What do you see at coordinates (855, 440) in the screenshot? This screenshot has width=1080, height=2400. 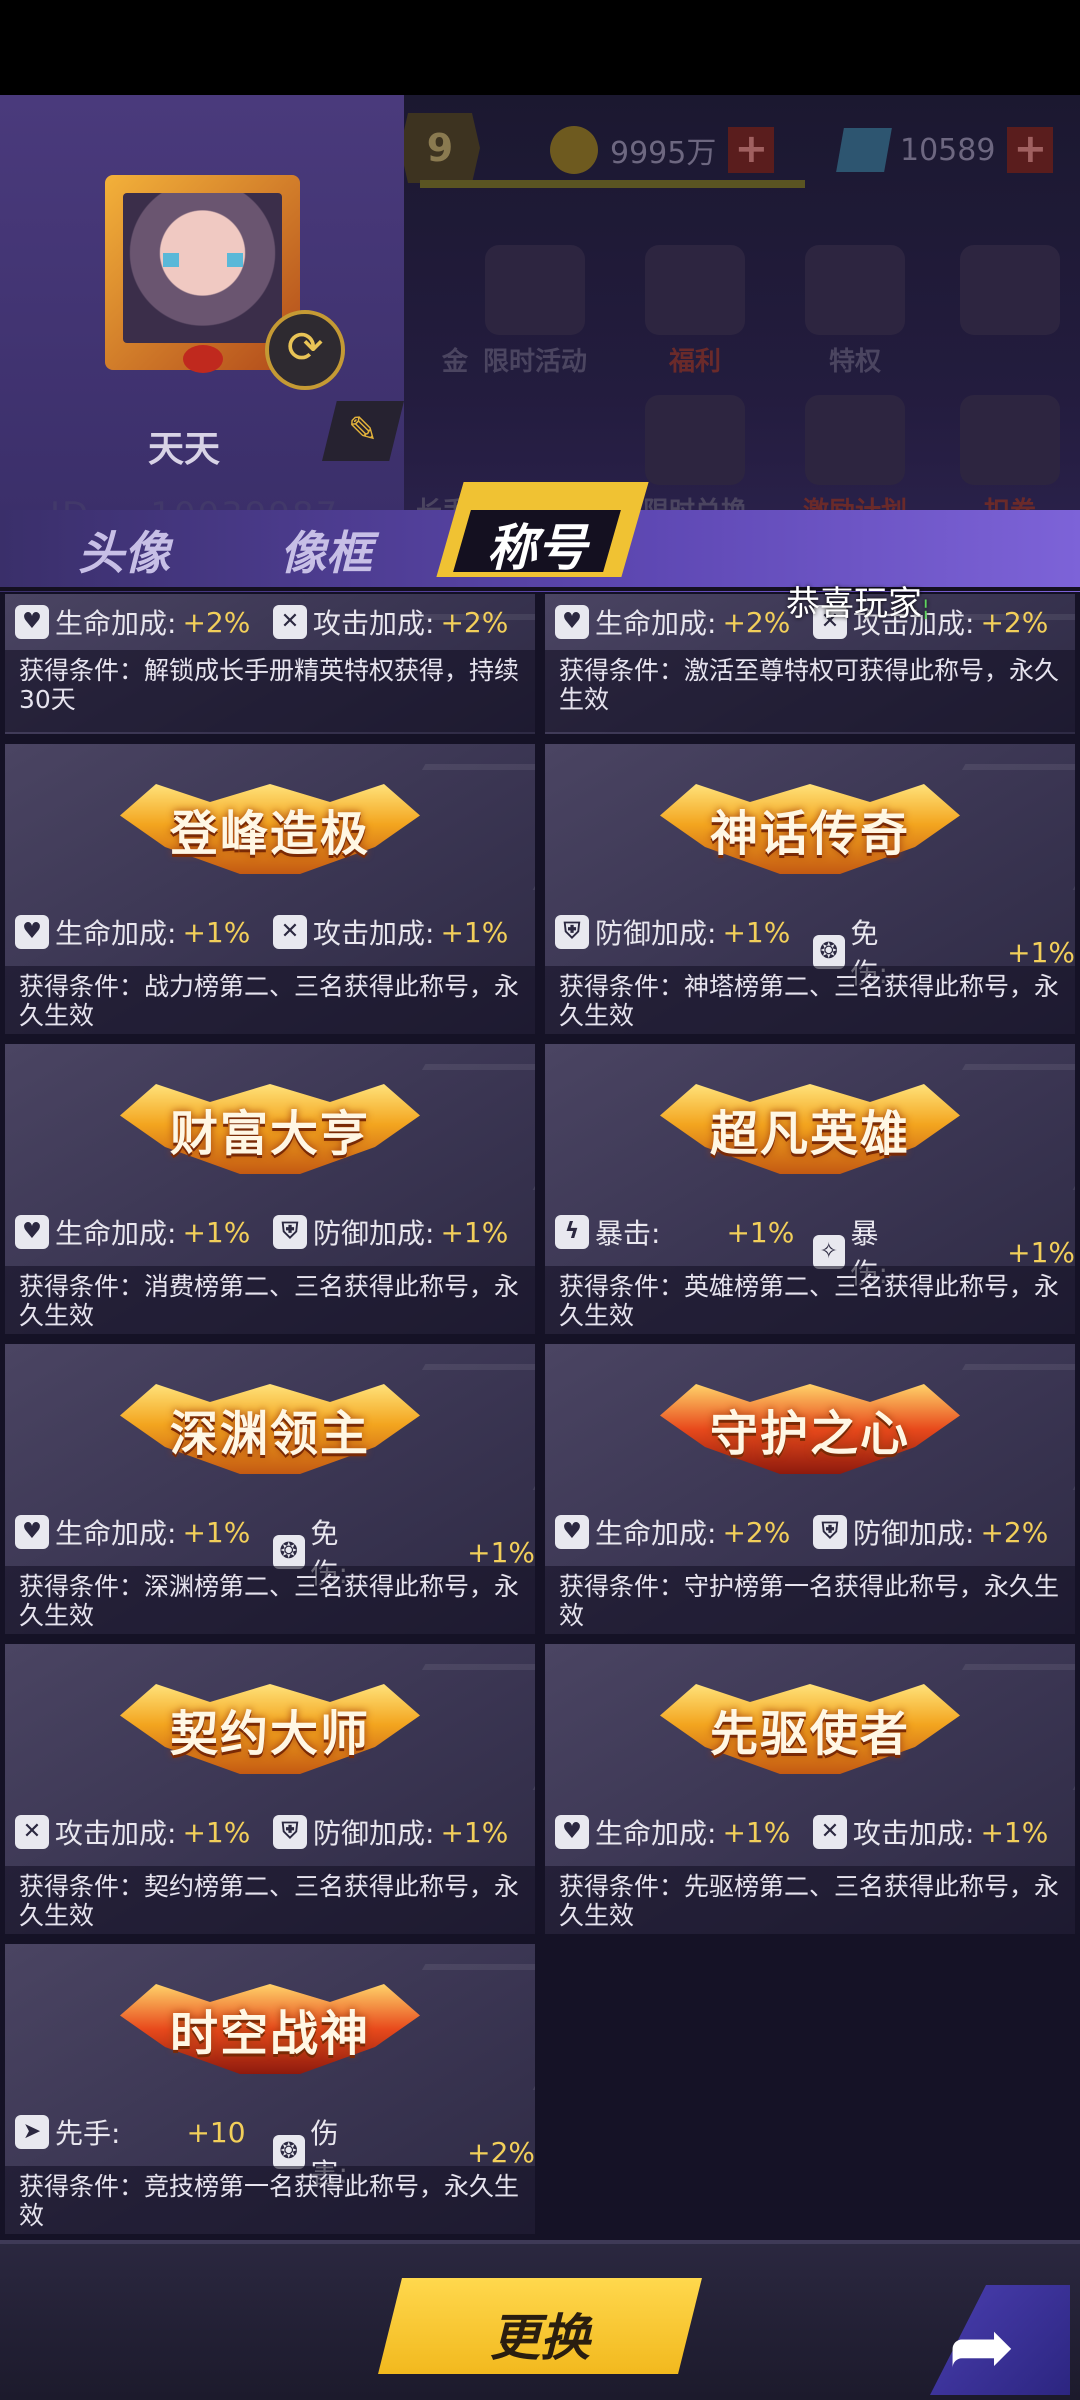 I see `incentive-icon` at bounding box center [855, 440].